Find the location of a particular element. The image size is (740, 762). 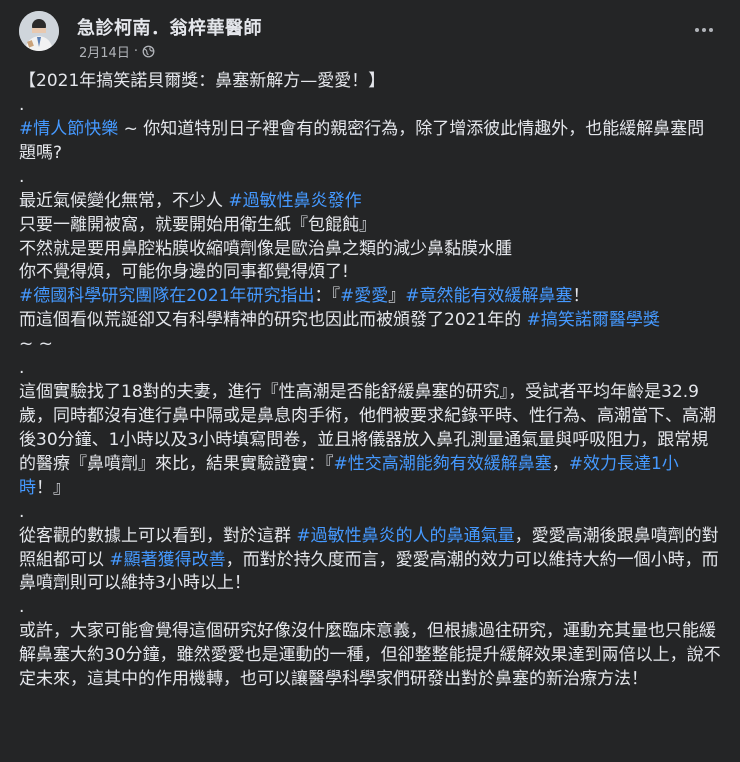

paragraph-2-line-1: 最近氣候變化無常，不少人 #過敏性鼻炎發作 is located at coordinates (370, 202).